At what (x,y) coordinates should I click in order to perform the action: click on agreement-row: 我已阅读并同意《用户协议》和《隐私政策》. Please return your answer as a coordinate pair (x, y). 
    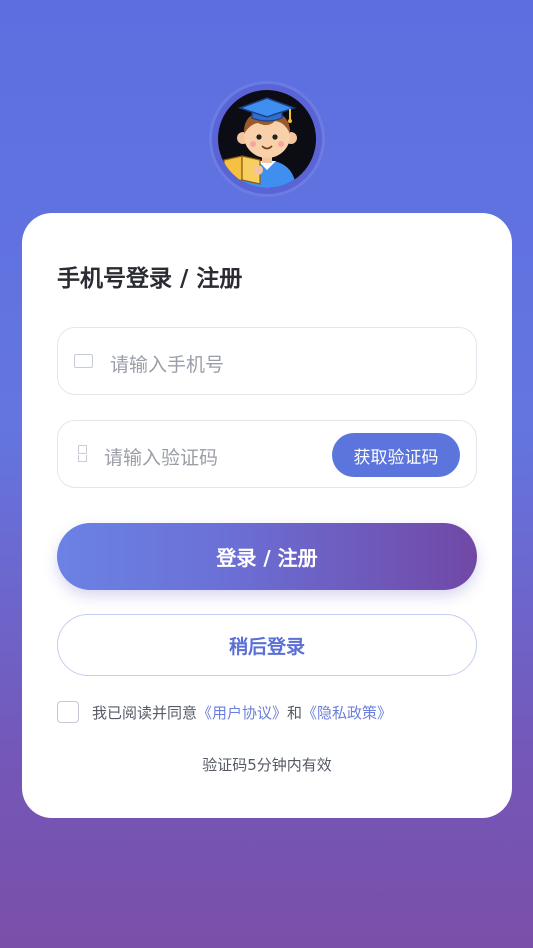
    Looking at the image, I should click on (224, 712).